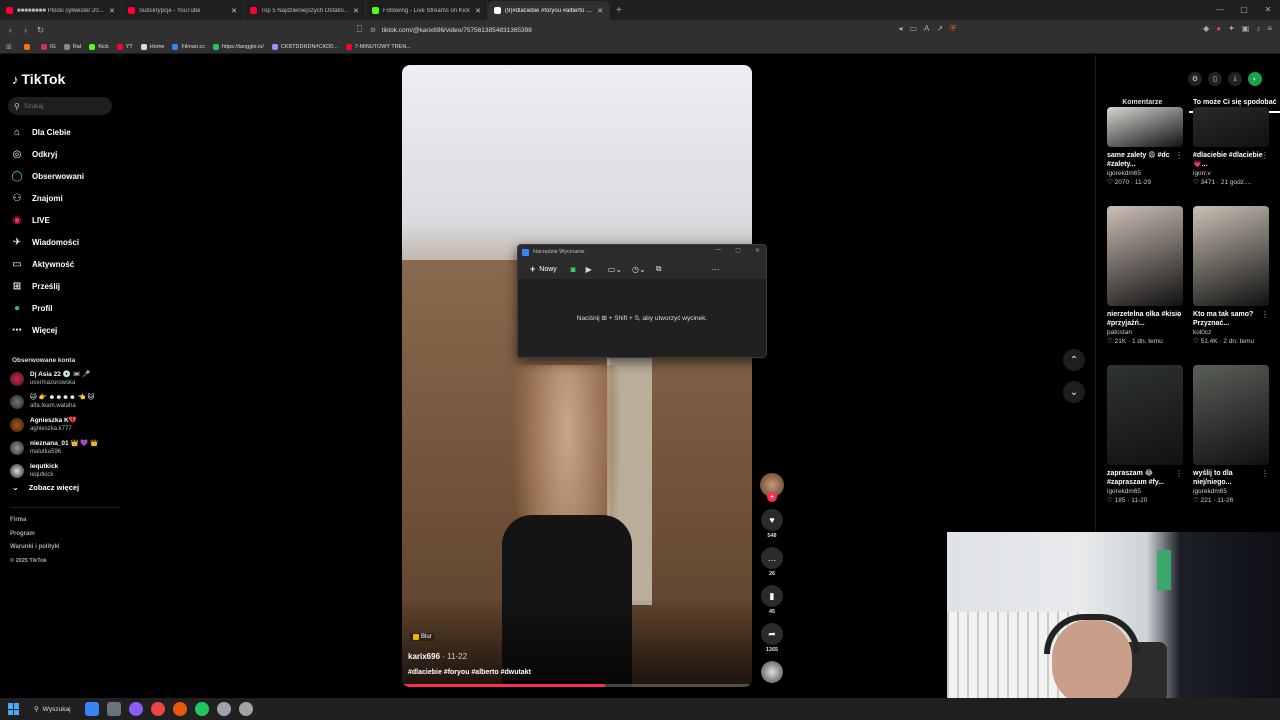 The height and width of the screenshot is (720, 1280). What do you see at coordinates (47, 154) in the screenshot?
I see `sidebar-item-1: ◎ Odkryj` at bounding box center [47, 154].